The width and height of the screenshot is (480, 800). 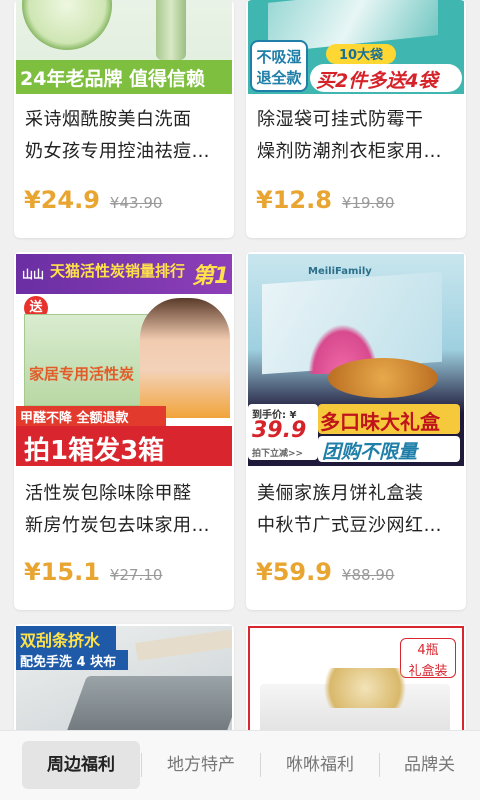 I want to click on price-row: ¥15.1 ¥27.10, so click(x=125, y=572).